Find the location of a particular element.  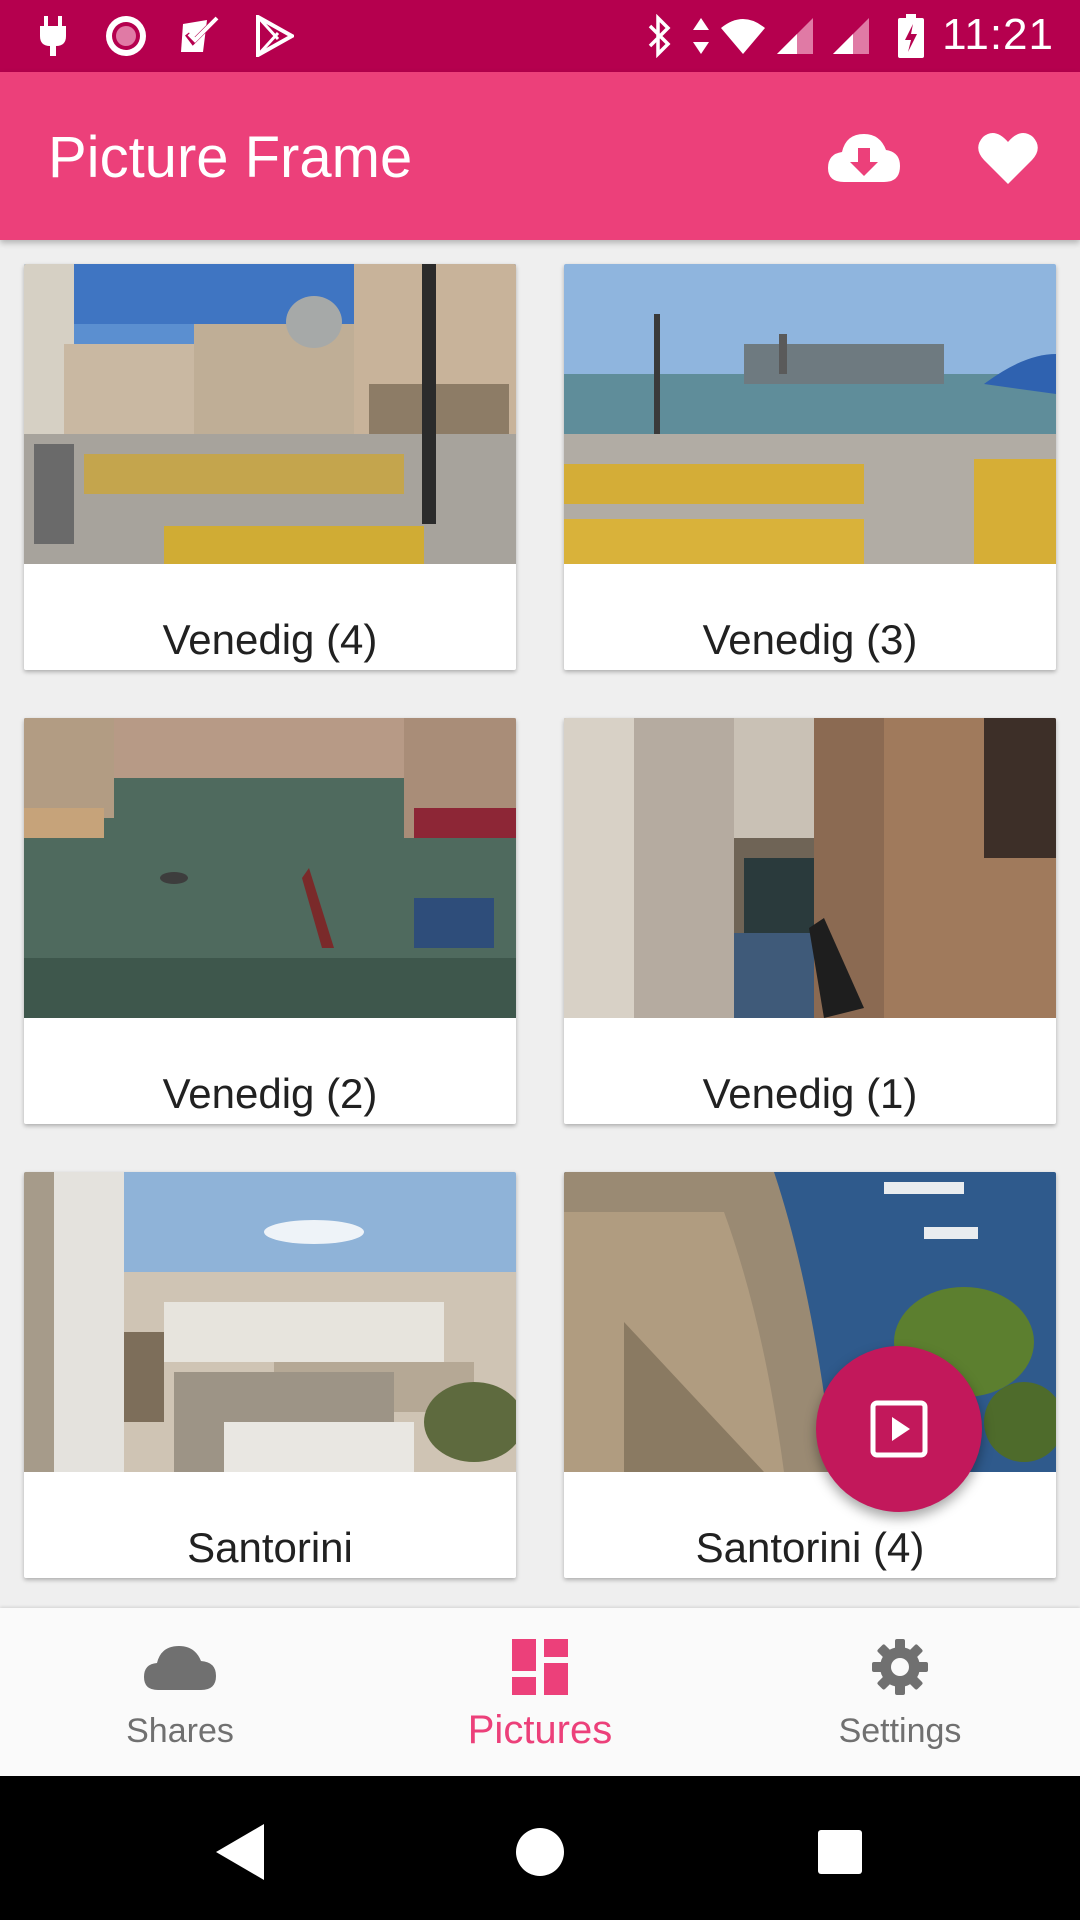

home-icon is located at coordinates (540, 1852).